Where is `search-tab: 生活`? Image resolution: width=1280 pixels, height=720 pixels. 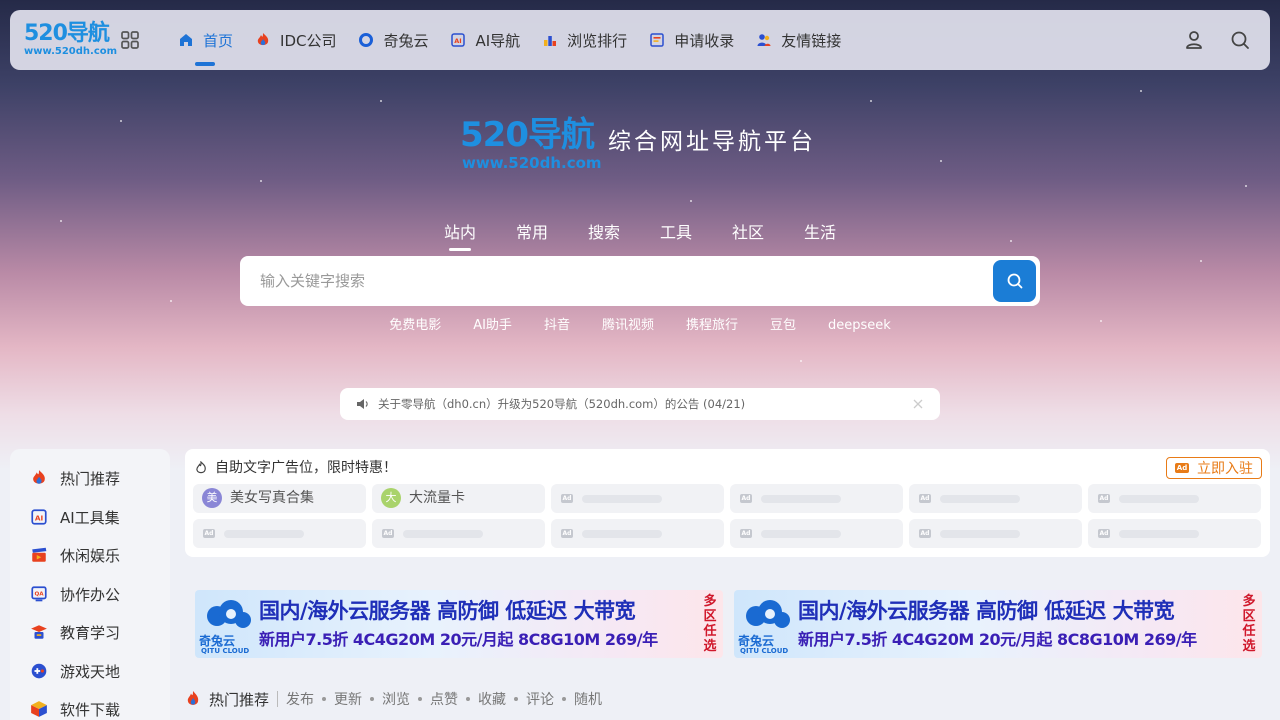 search-tab: 生活 is located at coordinates (820, 233).